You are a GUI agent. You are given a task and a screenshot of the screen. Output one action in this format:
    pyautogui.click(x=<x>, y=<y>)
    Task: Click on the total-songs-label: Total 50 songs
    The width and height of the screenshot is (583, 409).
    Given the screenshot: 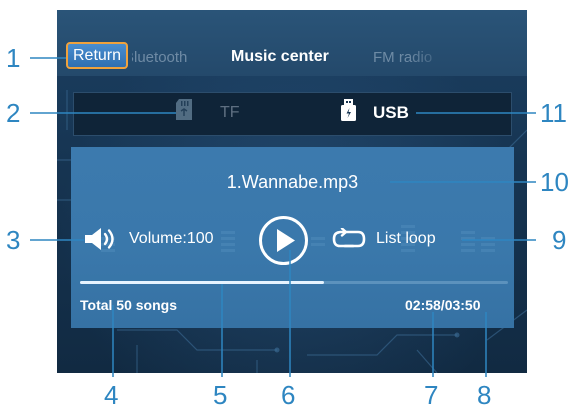 What is the action you would take?
    pyautogui.click(x=128, y=305)
    